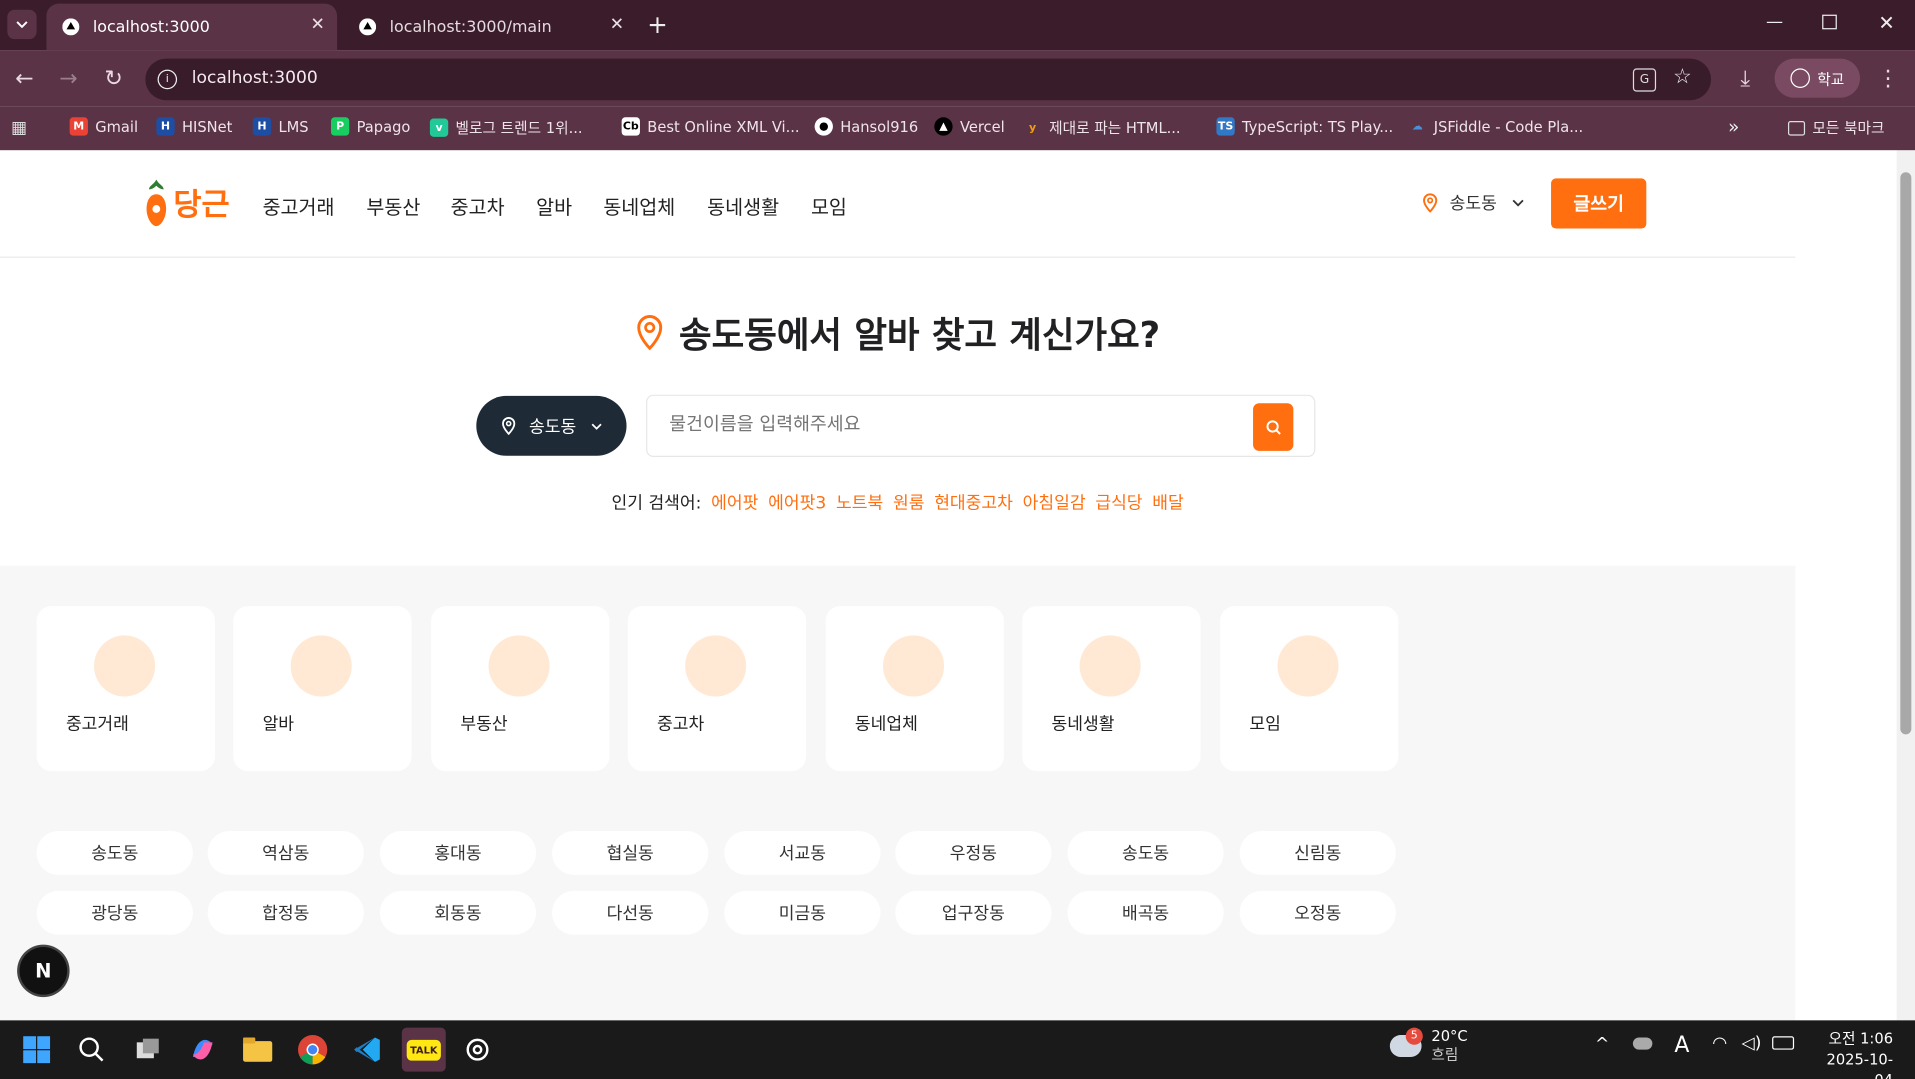 This screenshot has height=1079, width=1915. I want to click on neighborhood-chip: 미금동, so click(802, 912).